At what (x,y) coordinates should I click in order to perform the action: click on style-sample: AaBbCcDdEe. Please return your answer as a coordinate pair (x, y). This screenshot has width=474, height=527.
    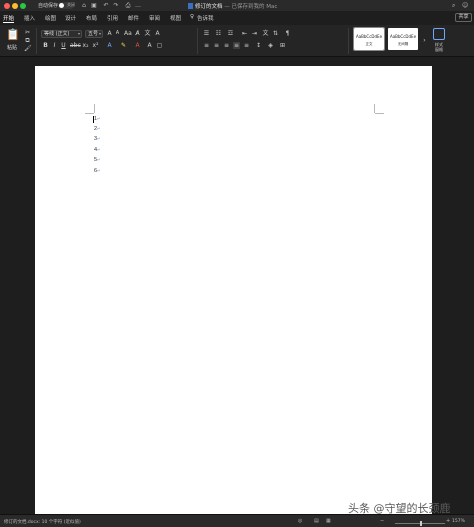
    Looking at the image, I should click on (369, 36).